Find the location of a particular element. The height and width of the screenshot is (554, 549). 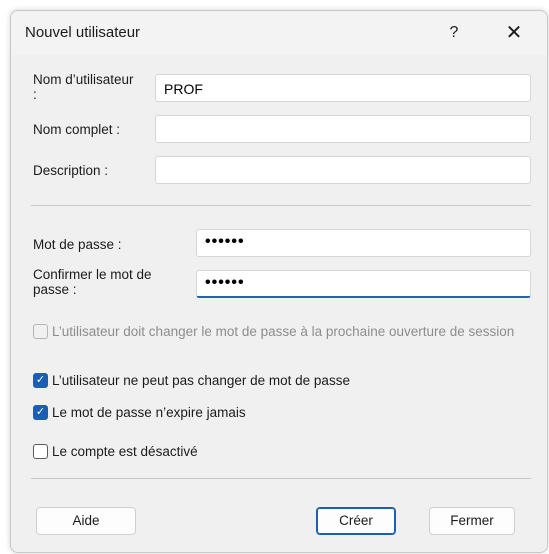

never-expires-option: ✓ Le mot de passe n’expire jamais is located at coordinates (139, 412).